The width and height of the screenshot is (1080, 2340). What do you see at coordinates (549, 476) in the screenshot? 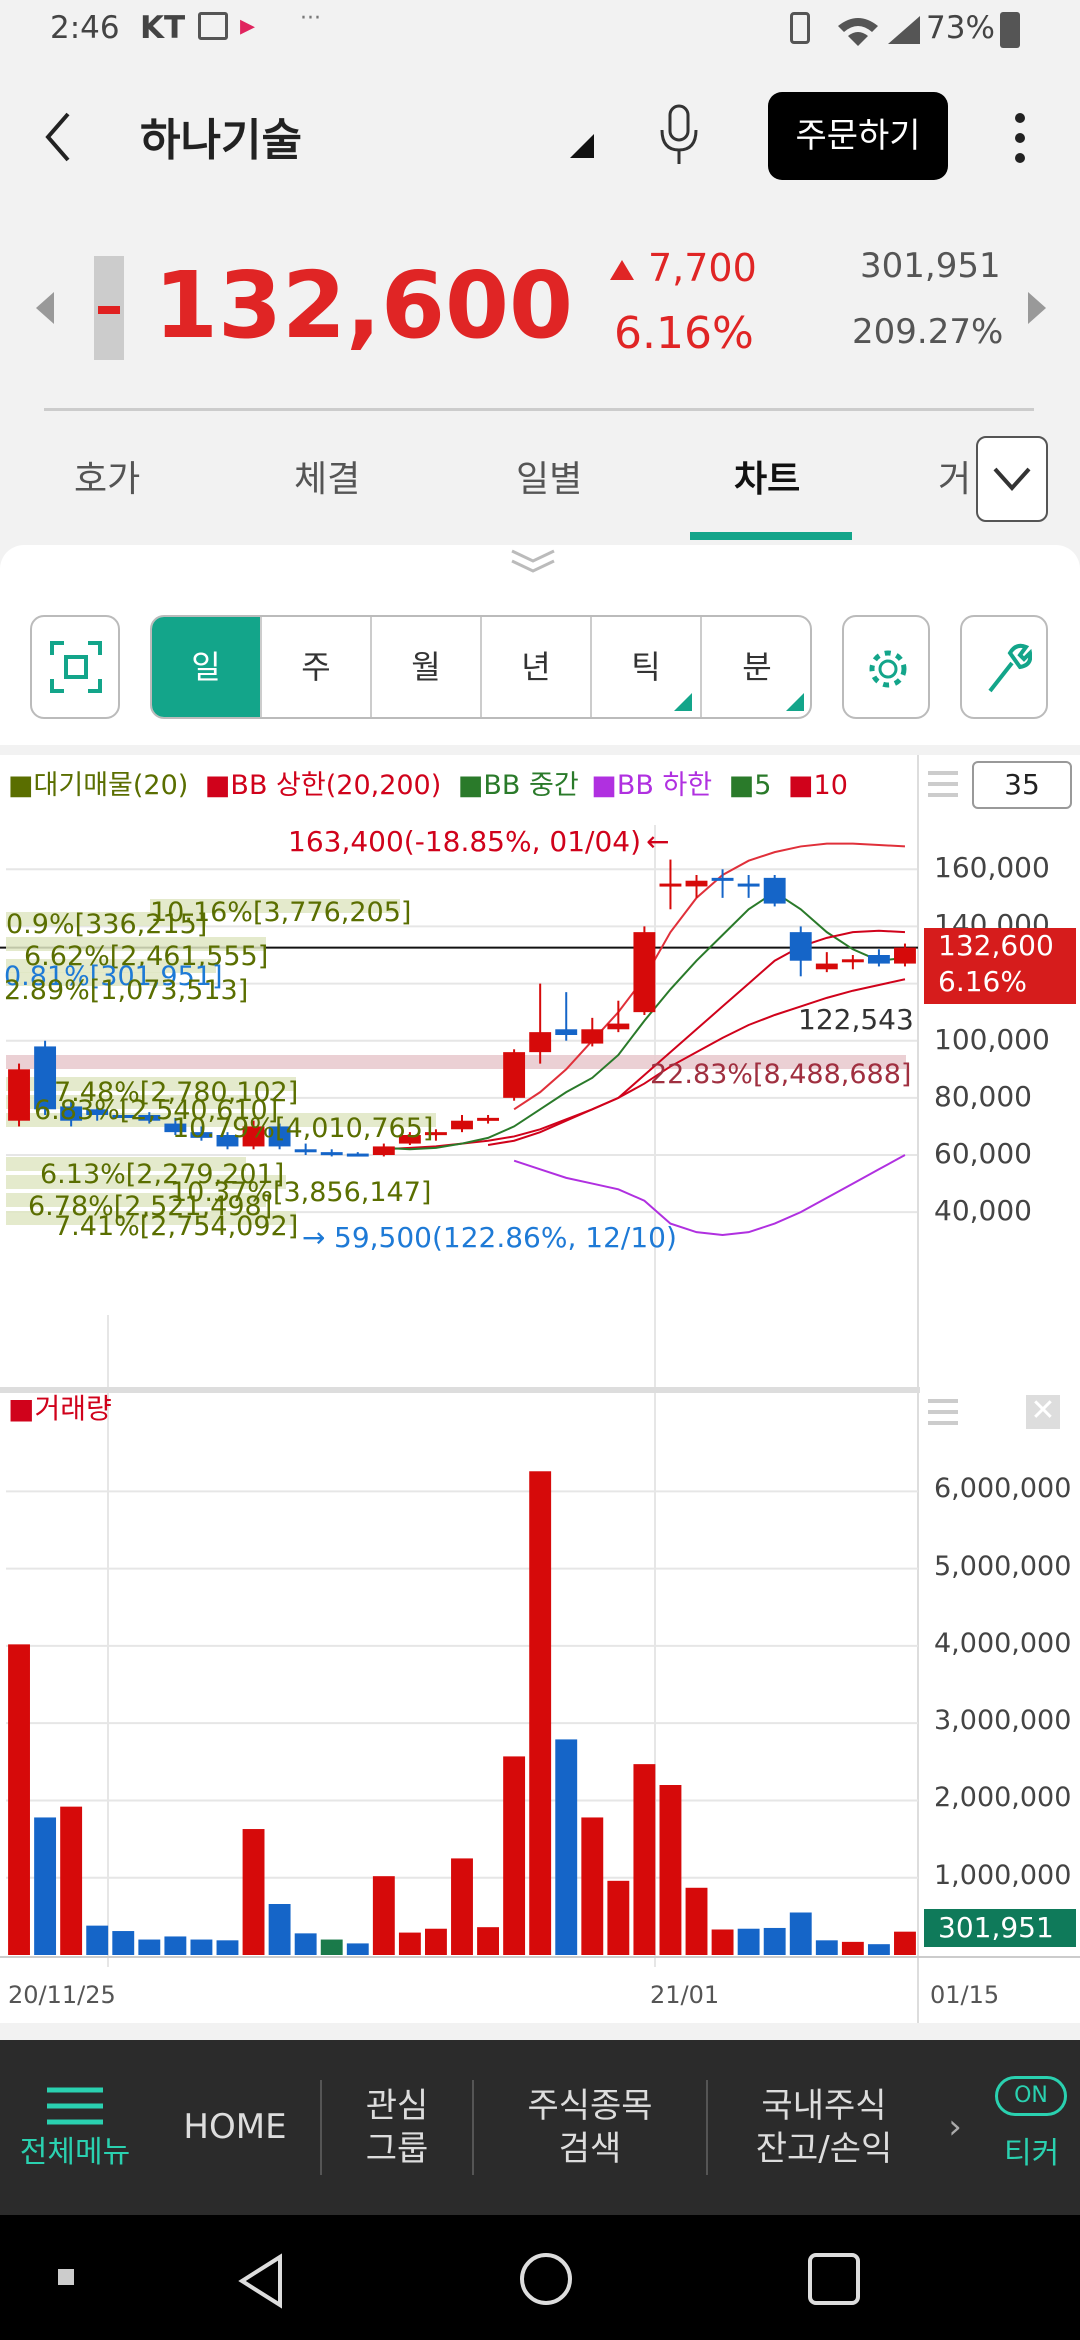
I see `tab-daily: 일별` at bounding box center [549, 476].